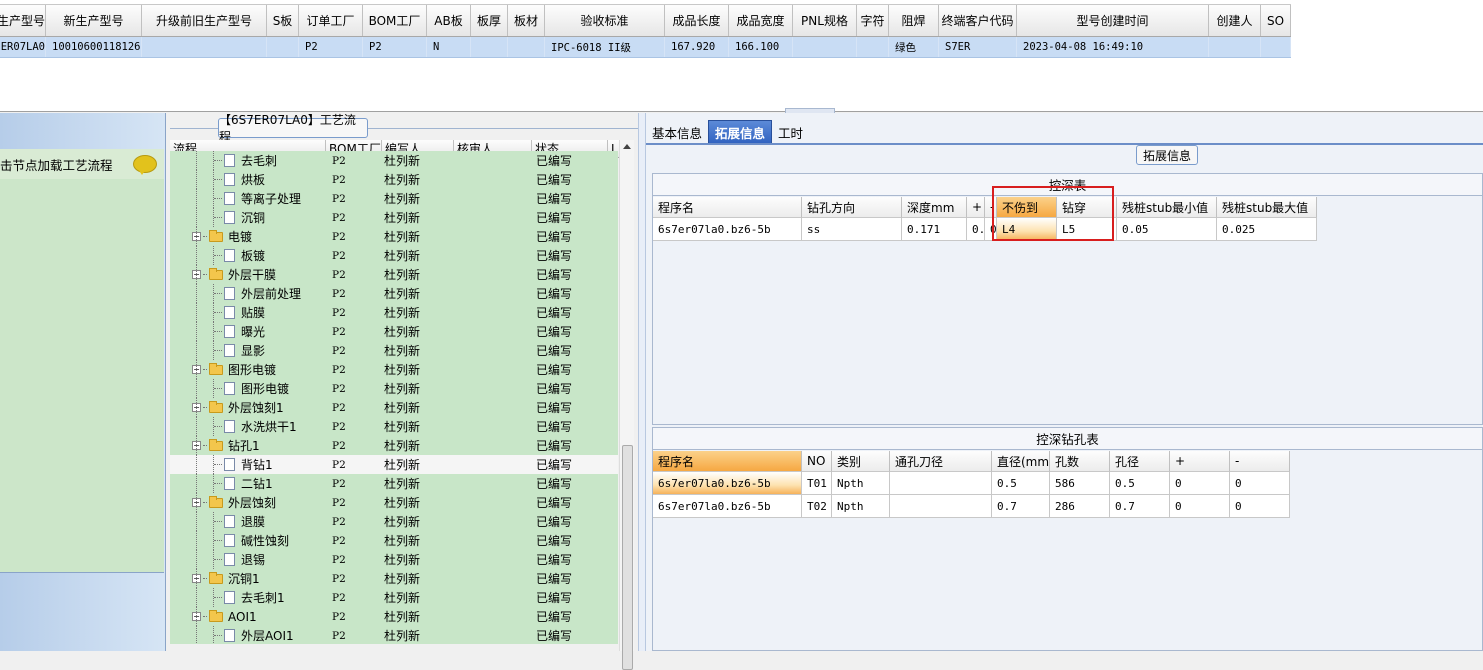 This screenshot has height=670, width=1483. I want to click on column-header: 类别, so click(861, 461).